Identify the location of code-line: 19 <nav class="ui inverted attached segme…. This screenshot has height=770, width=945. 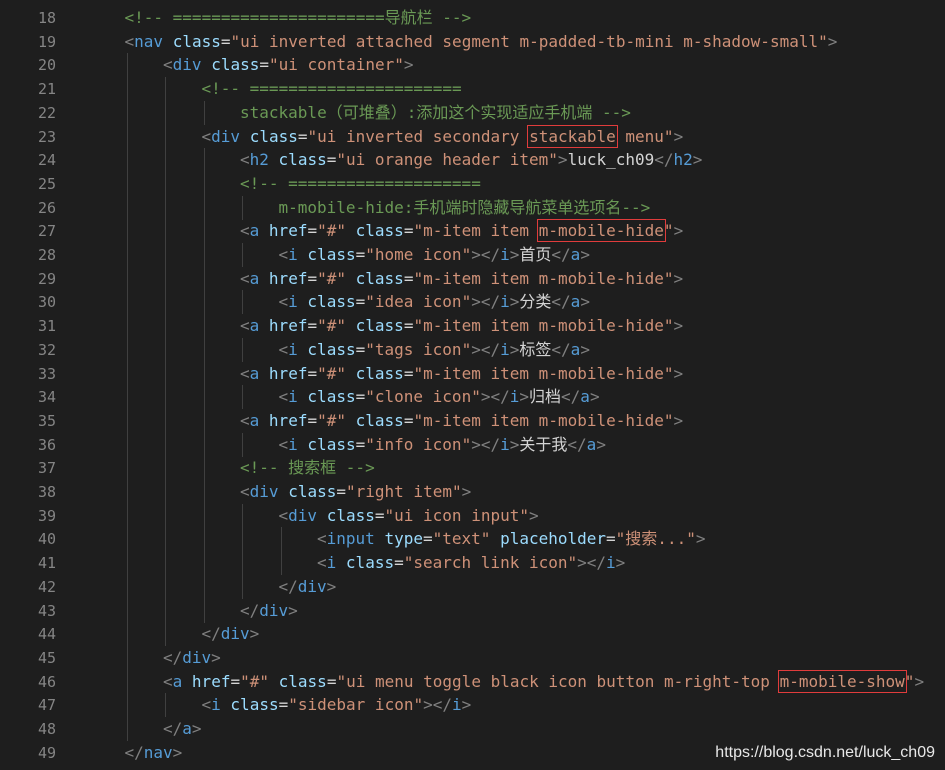
(472, 42).